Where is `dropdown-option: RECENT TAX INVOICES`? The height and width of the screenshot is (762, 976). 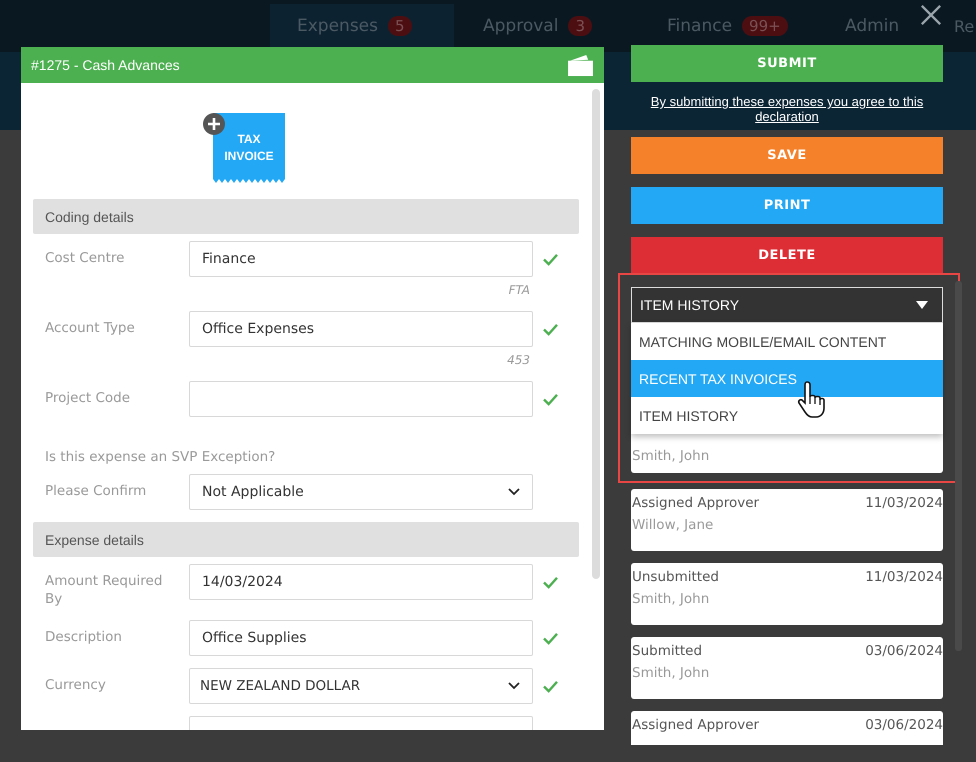
dropdown-option: RECENT TAX INVOICES is located at coordinates (787, 378).